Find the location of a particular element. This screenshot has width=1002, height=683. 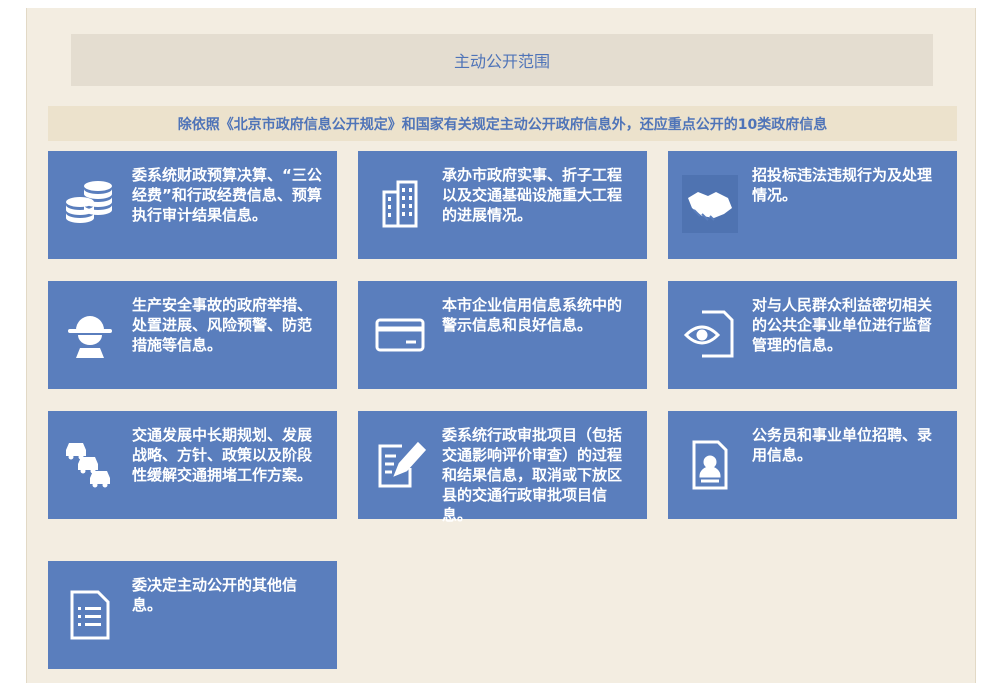

info-card-safety: 生产安全事故的政府举措、处置进展、风险预警、防范措施等信息。 is located at coordinates (192, 335).